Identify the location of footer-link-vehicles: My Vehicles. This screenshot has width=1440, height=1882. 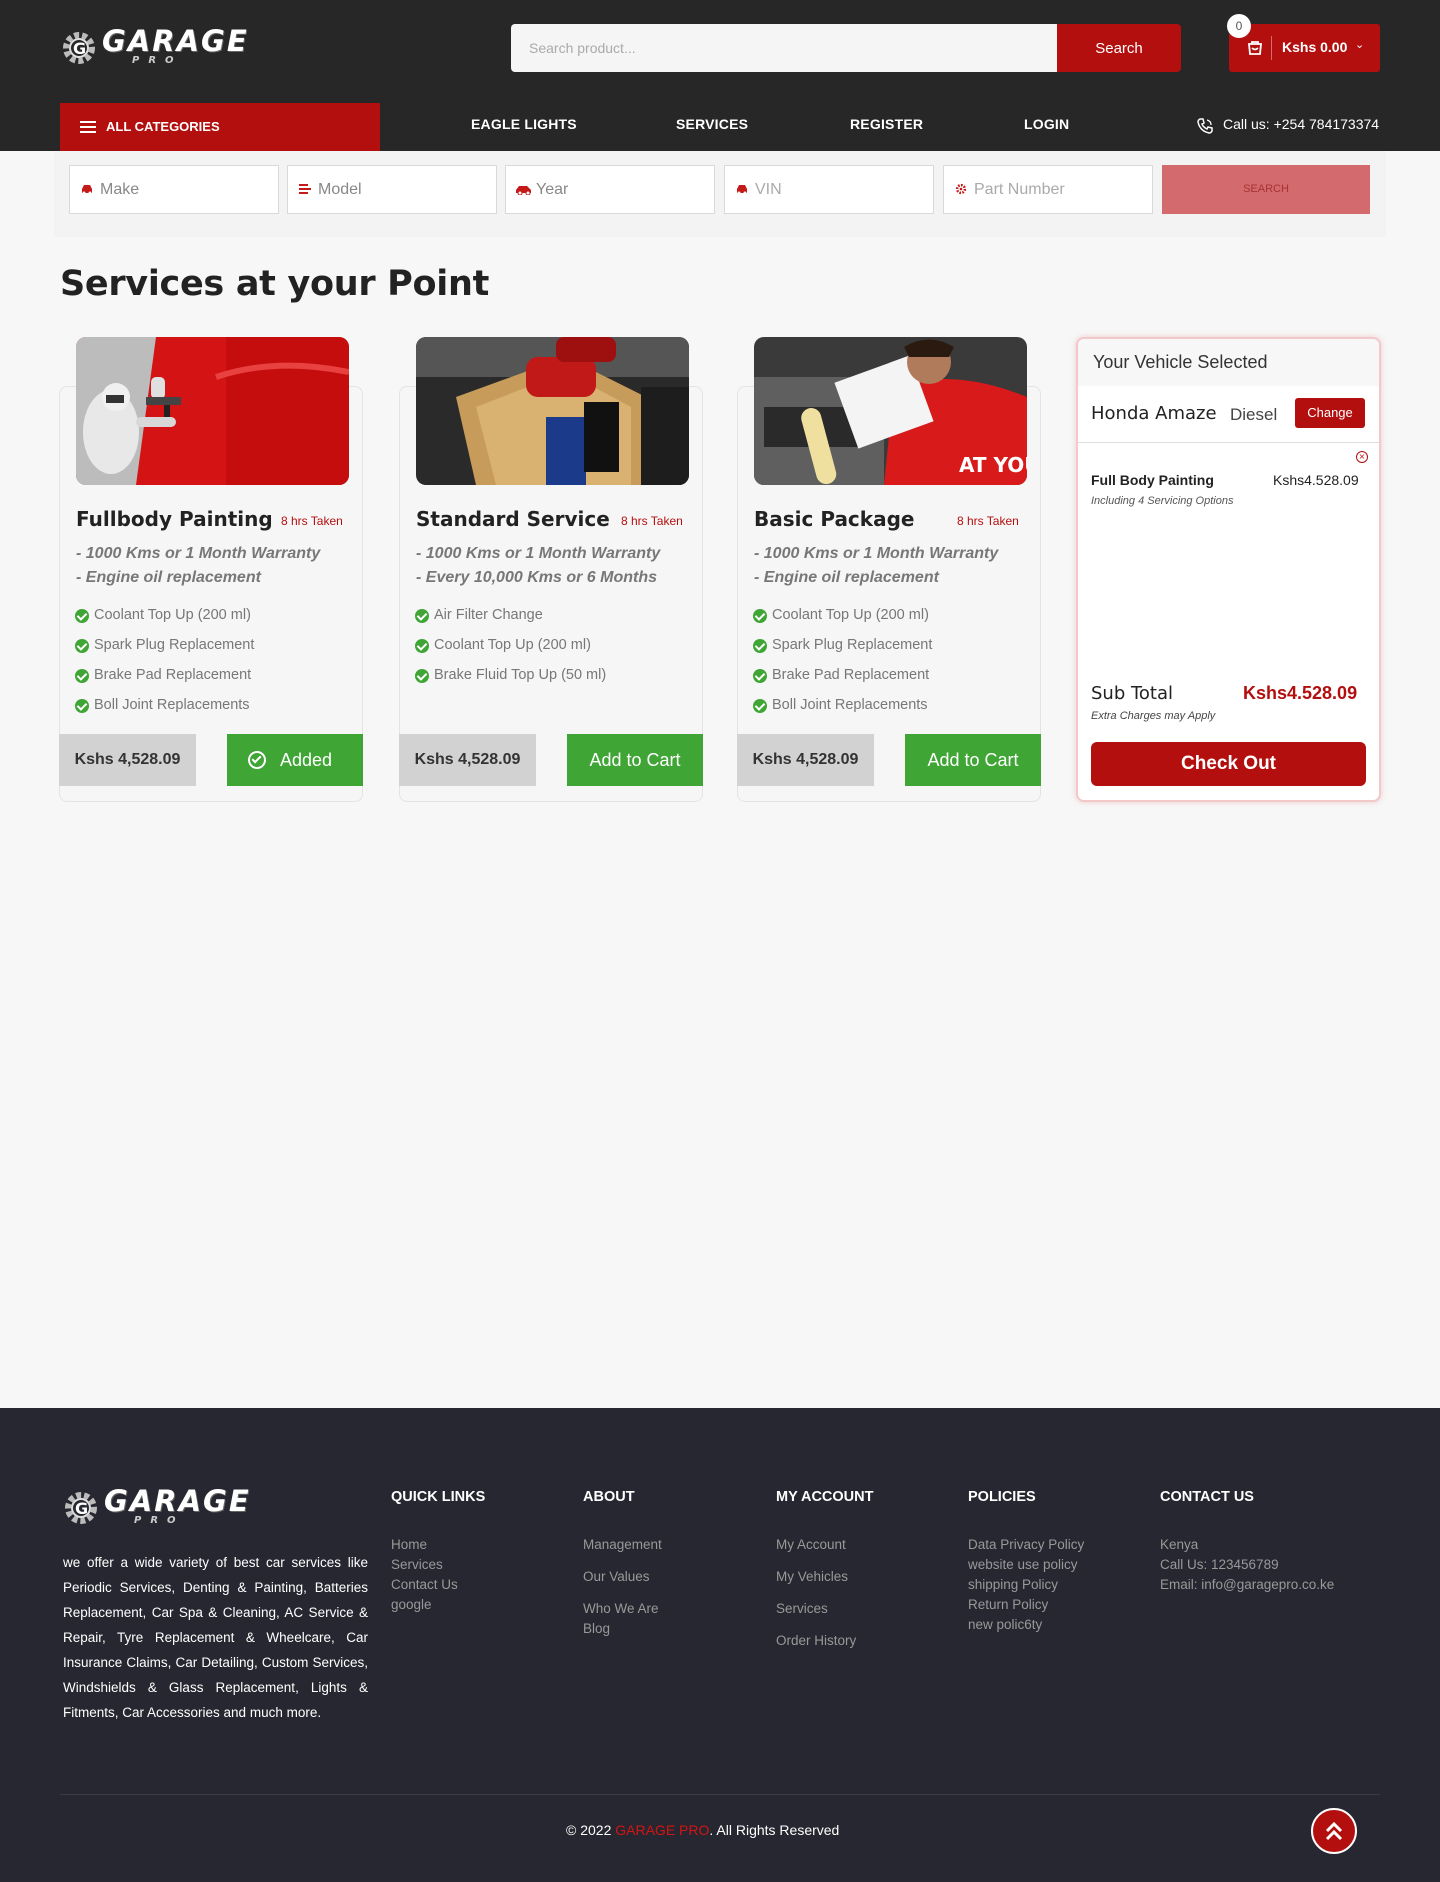
(812, 1576).